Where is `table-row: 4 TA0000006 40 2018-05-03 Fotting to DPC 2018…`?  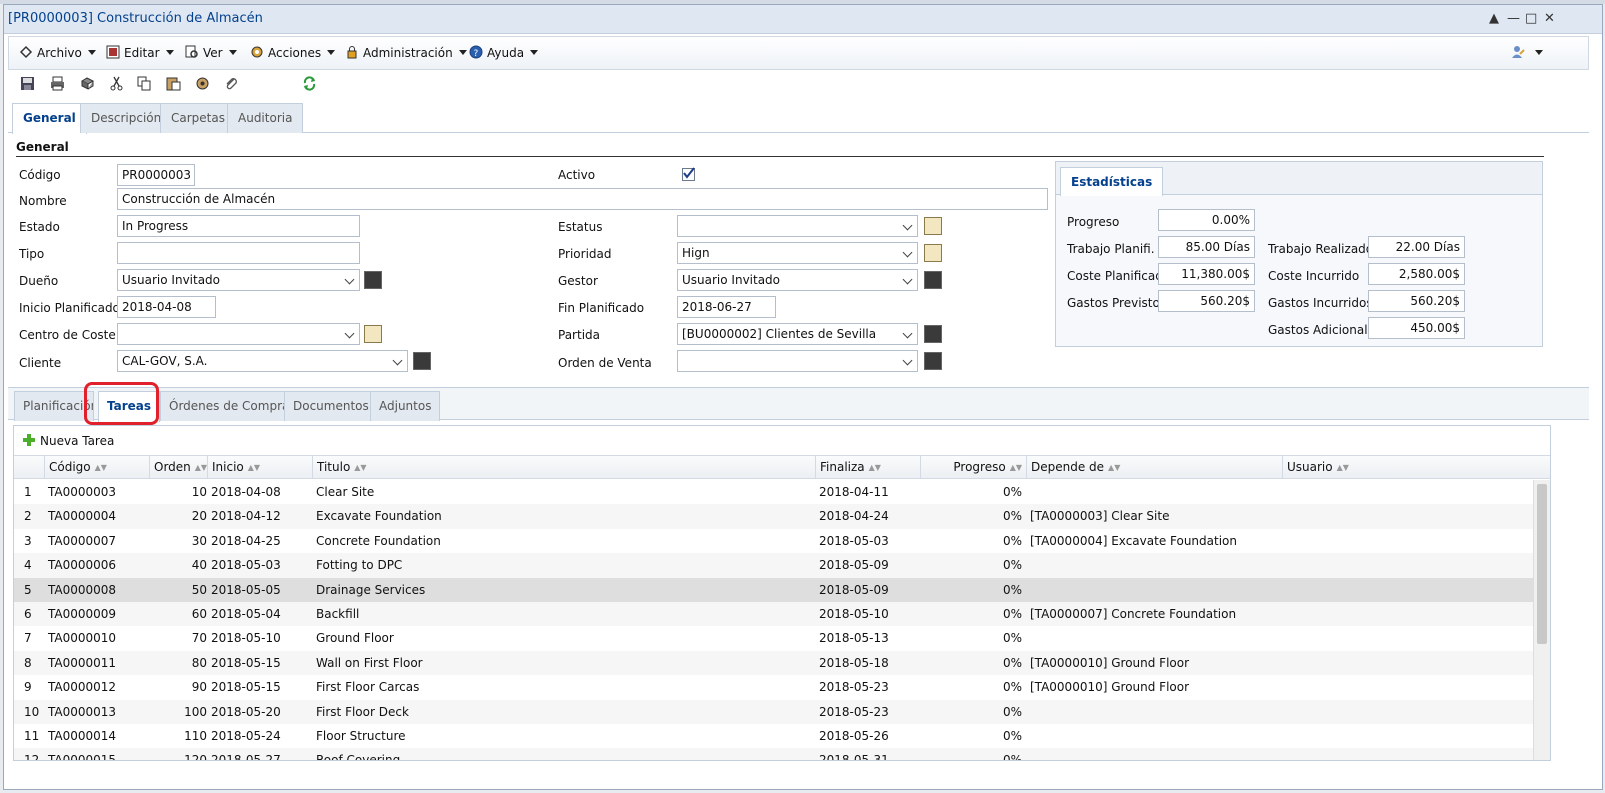
table-row: 4 TA0000006 40 2018-05-03 Fotting to DPC 2018… is located at coordinates (774, 565).